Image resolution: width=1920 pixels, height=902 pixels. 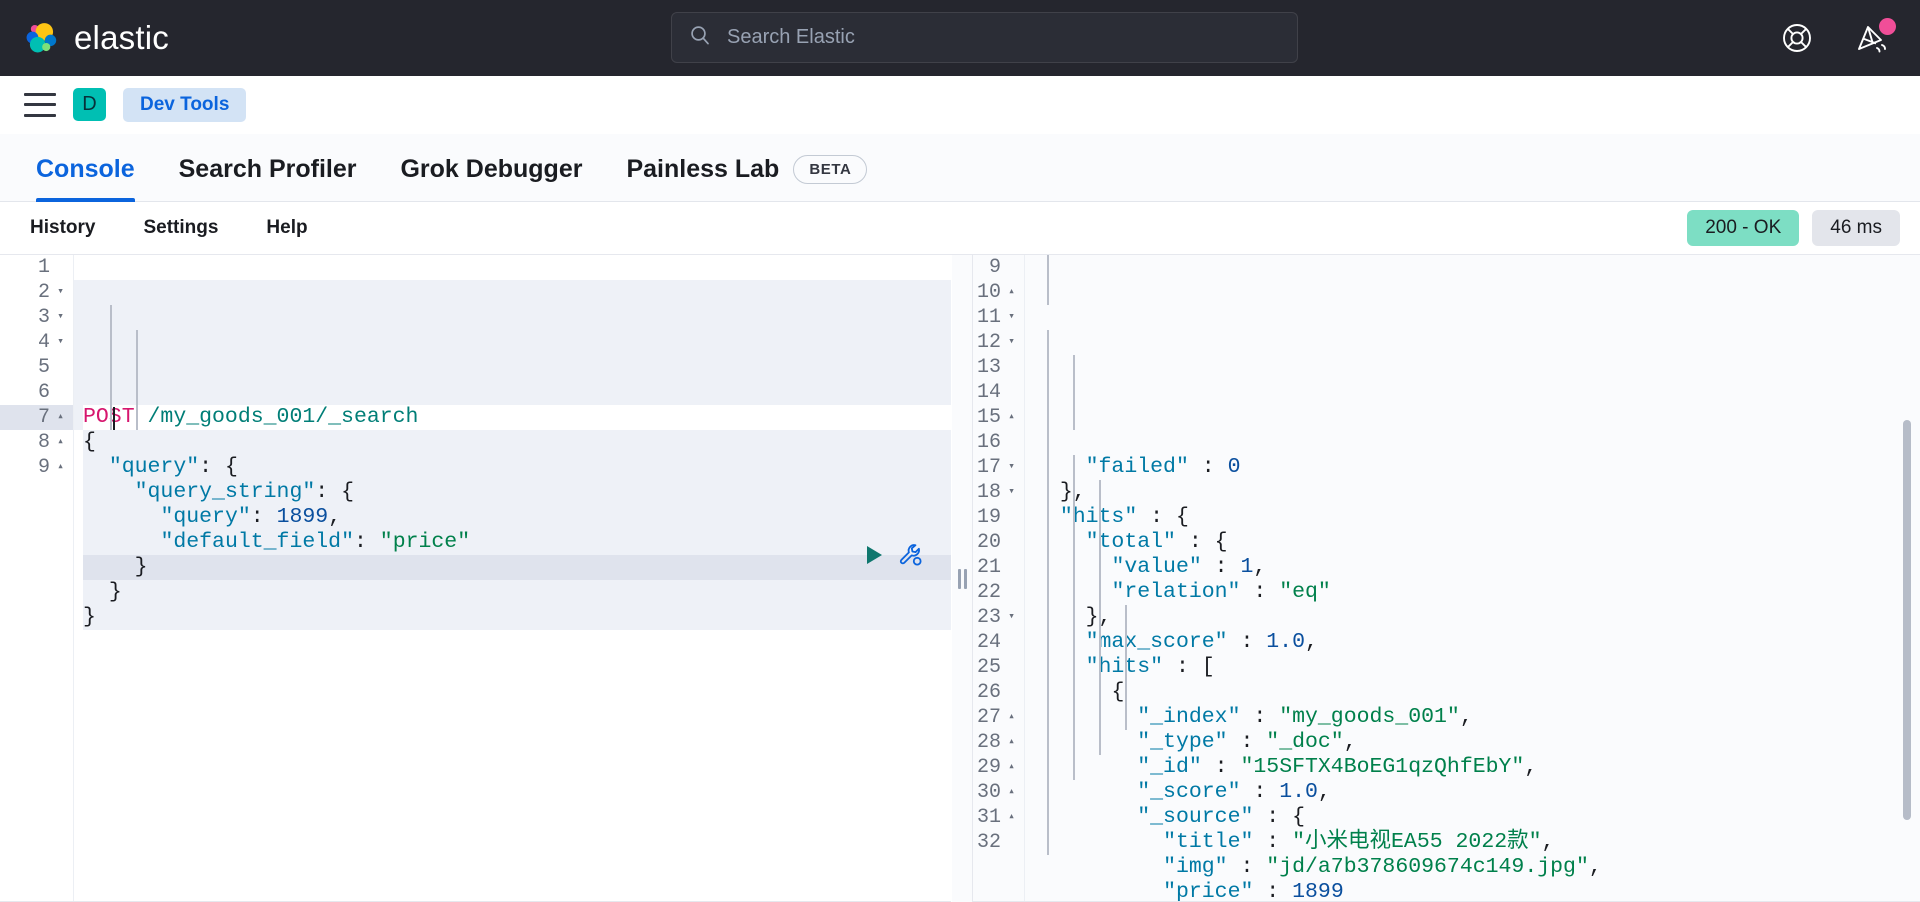 What do you see at coordinates (1221, 592) in the screenshot?
I see `code-line: "relation" : "eq"` at bounding box center [1221, 592].